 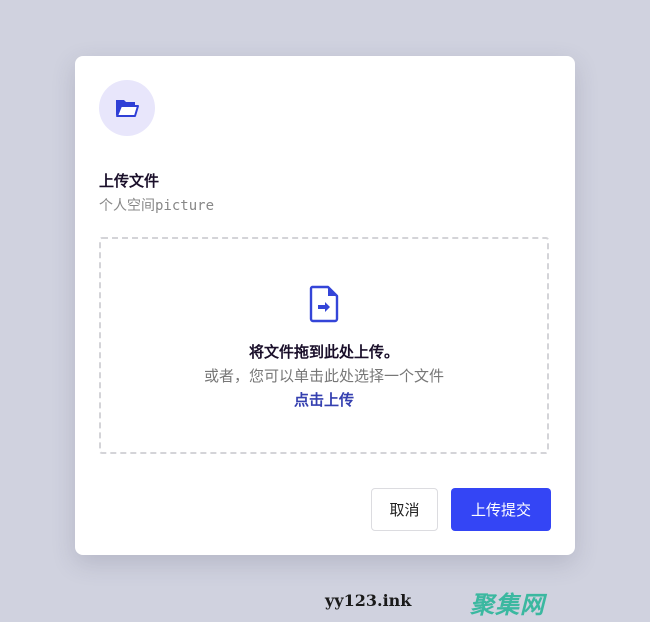 What do you see at coordinates (507, 605) in the screenshot?
I see `watermark-brand: 聚集网` at bounding box center [507, 605].